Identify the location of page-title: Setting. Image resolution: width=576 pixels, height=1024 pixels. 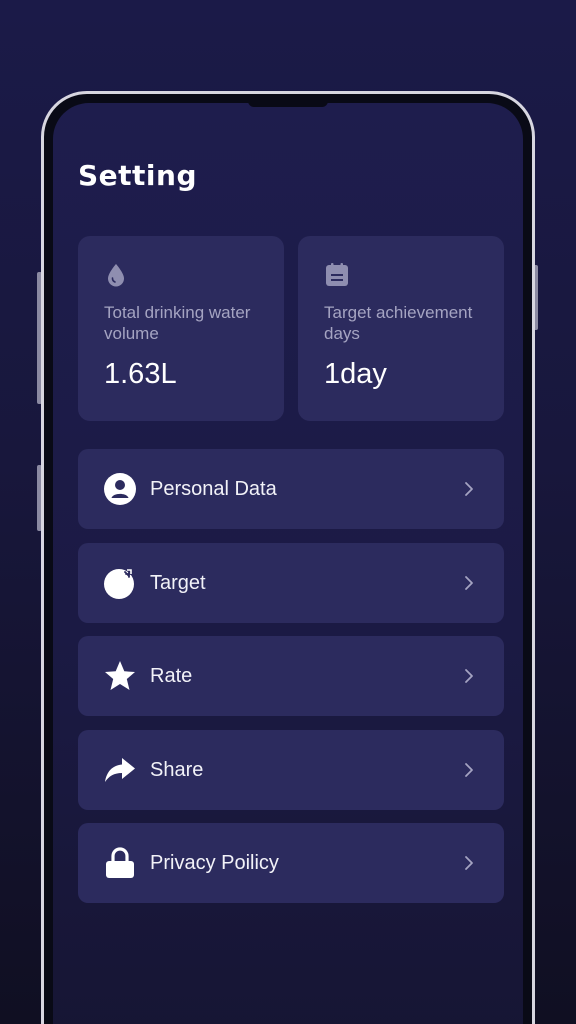
(137, 175).